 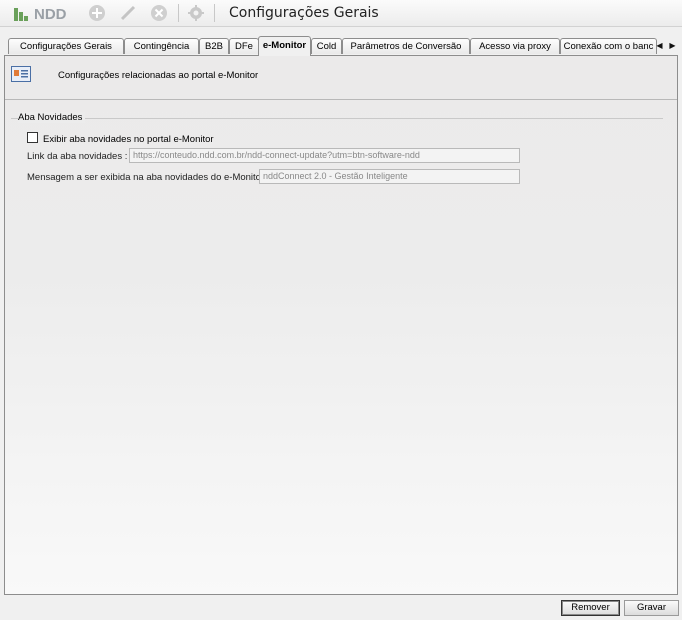 I want to click on show-novidades-checkbox, so click(x=32, y=137).